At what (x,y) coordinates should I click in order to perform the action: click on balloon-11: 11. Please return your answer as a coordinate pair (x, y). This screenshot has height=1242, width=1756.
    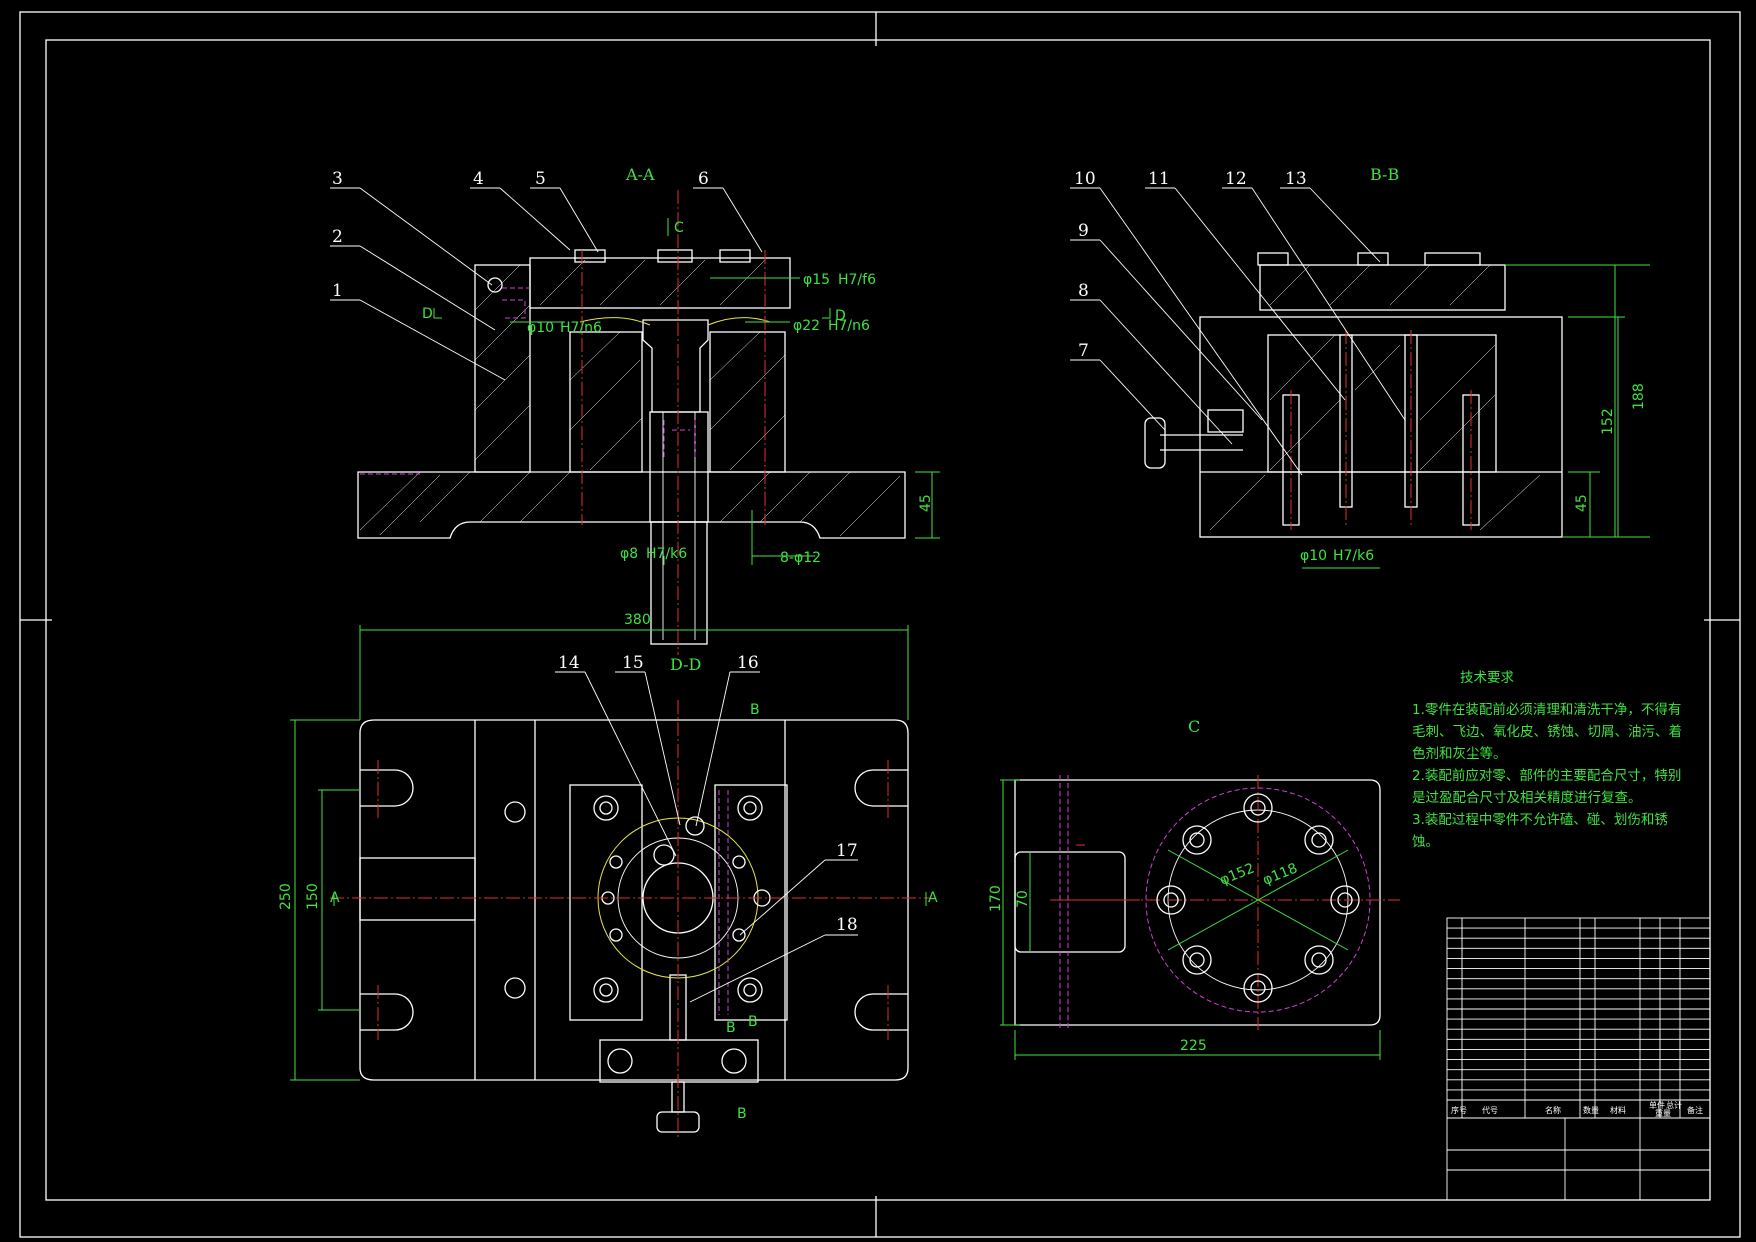
    Looking at the image, I should click on (1159, 179).